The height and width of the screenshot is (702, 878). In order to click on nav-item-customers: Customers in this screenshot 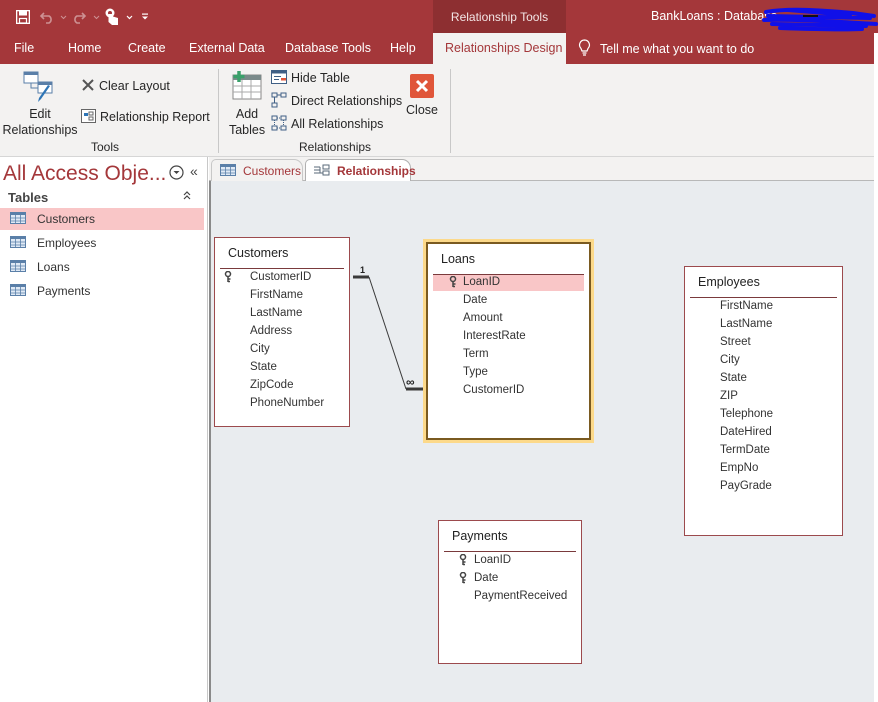, I will do `click(102, 219)`.